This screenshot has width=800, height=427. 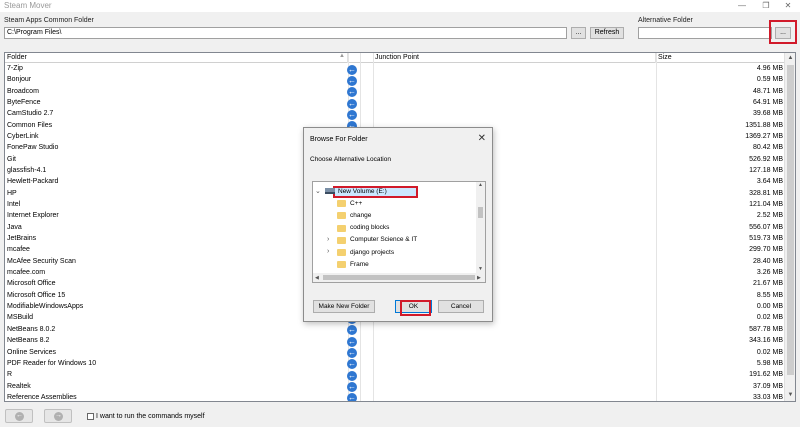 What do you see at coordinates (393, 265) in the screenshot?
I see `tree-item: Frame` at bounding box center [393, 265].